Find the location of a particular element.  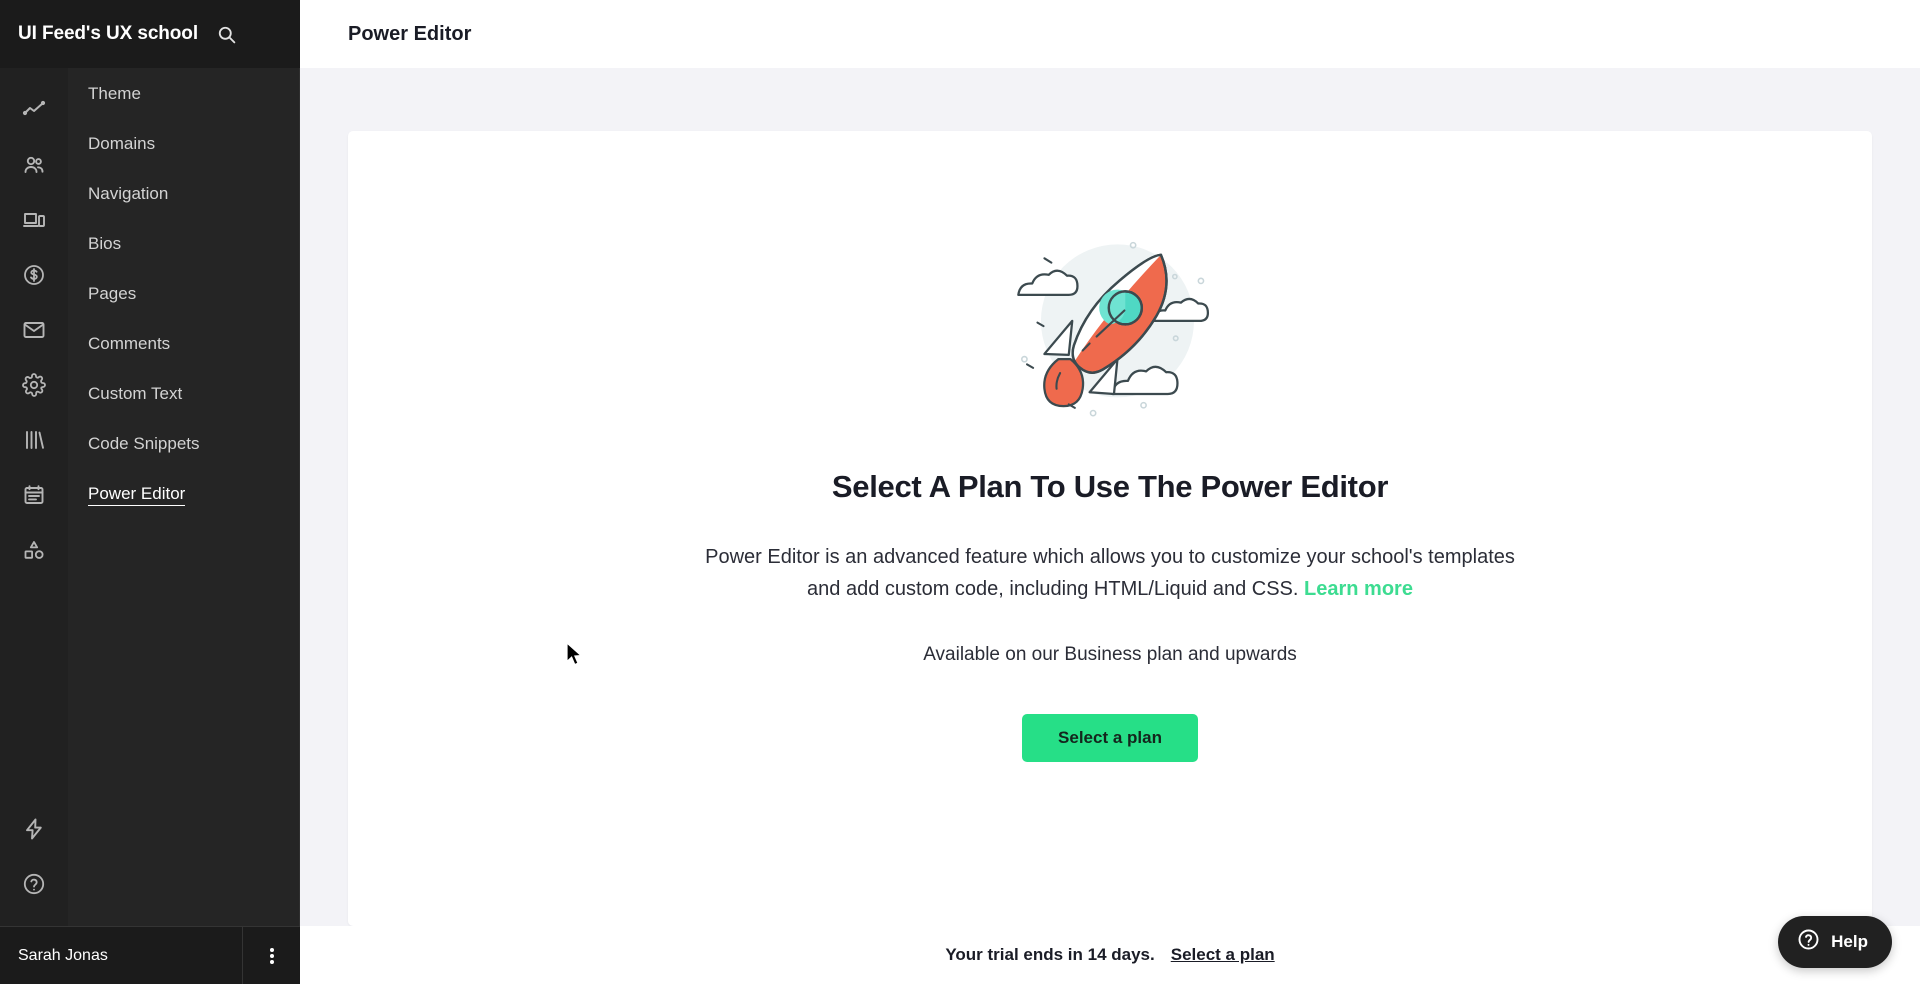

sidebar-item-navigation: Navigation is located at coordinates (183, 194).